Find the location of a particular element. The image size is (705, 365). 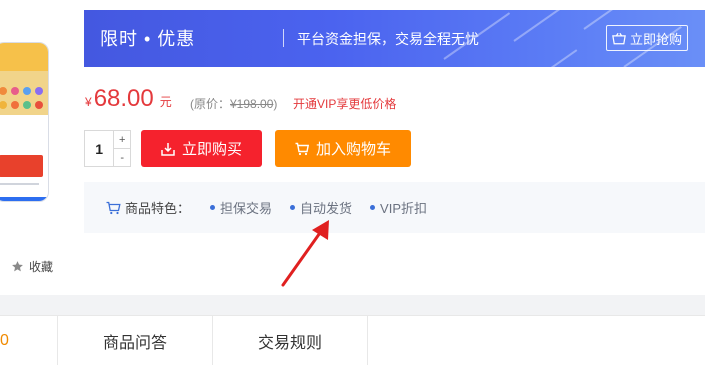

promo-divider is located at coordinates (283, 38).